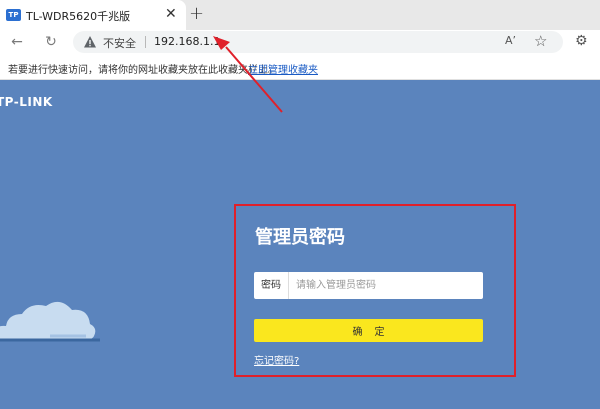 The image size is (600, 409). I want to click on password-label: 密码, so click(271, 285).